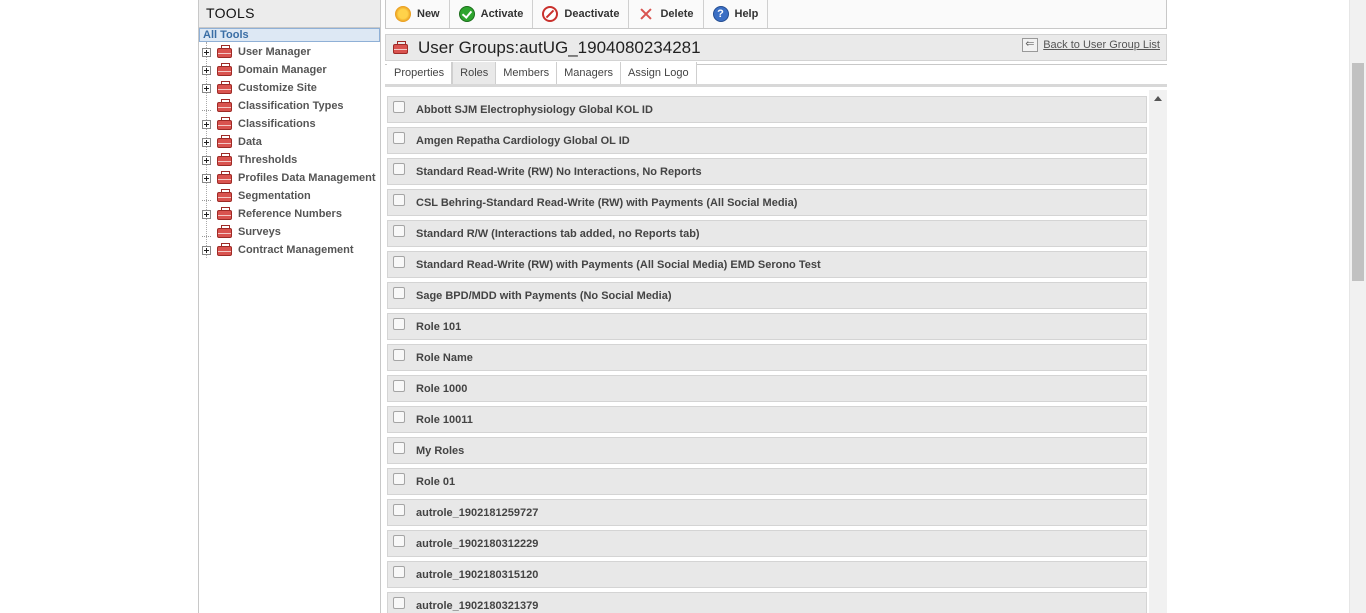  I want to click on tool-item-classification-types: Classification Types, so click(289, 106).